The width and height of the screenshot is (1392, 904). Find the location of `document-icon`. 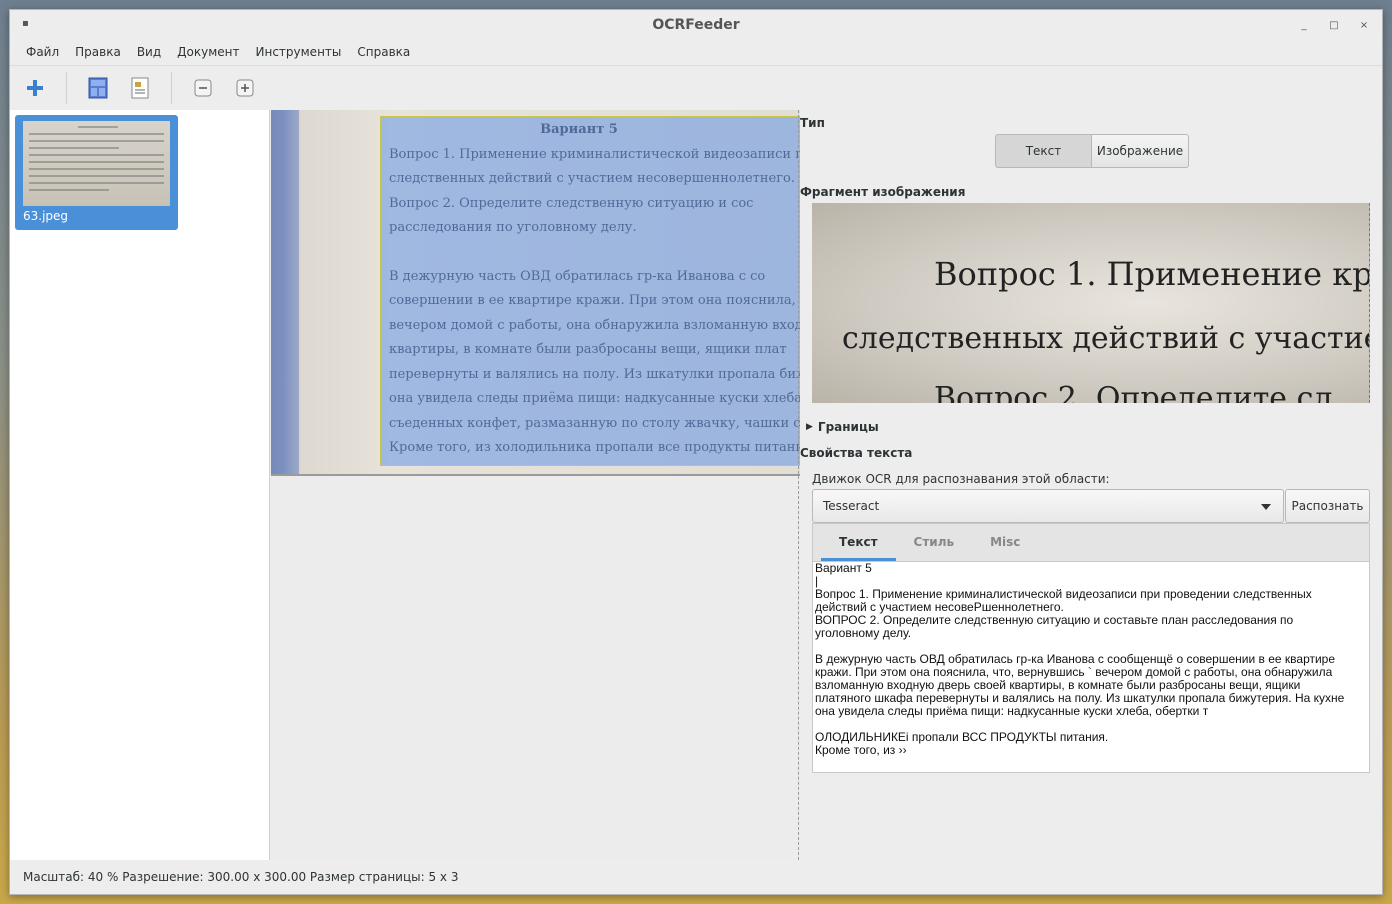

document-icon is located at coordinates (140, 87).